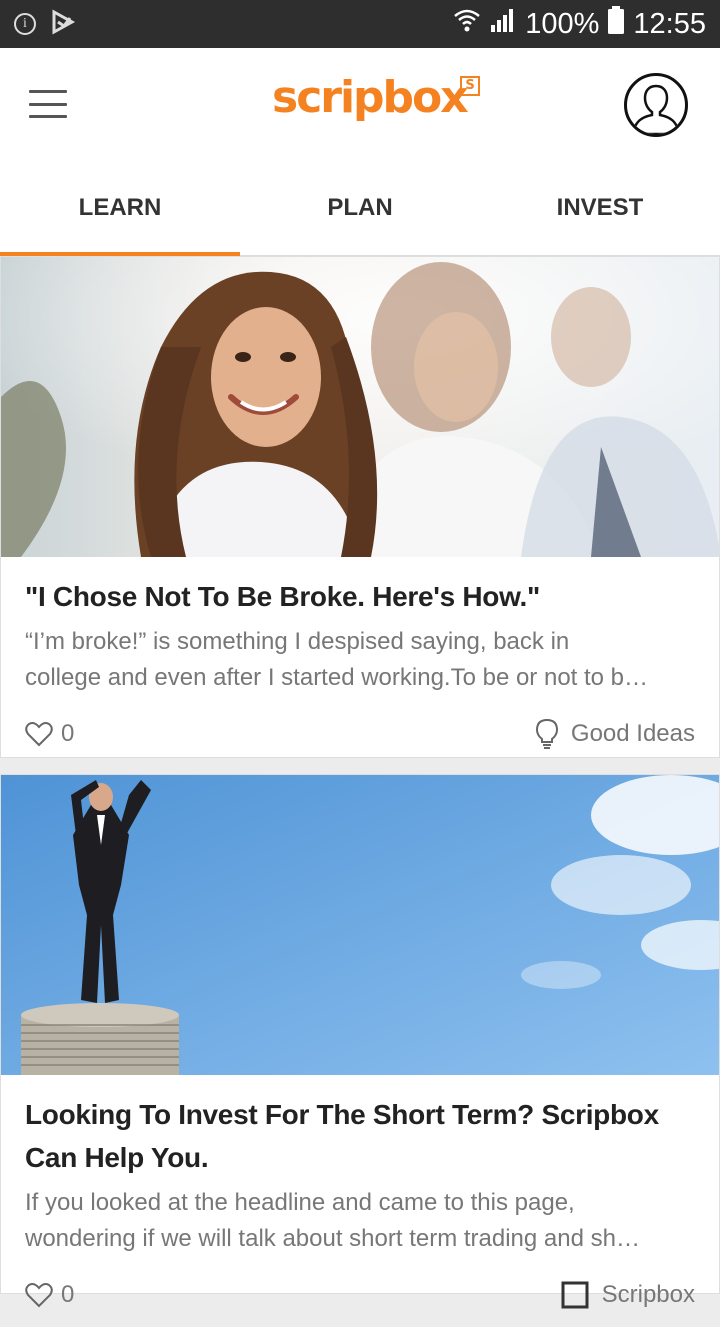 Image resolution: width=720 pixels, height=1327 pixels. What do you see at coordinates (470, 86) in the screenshot?
I see `logo-mark: S` at bounding box center [470, 86].